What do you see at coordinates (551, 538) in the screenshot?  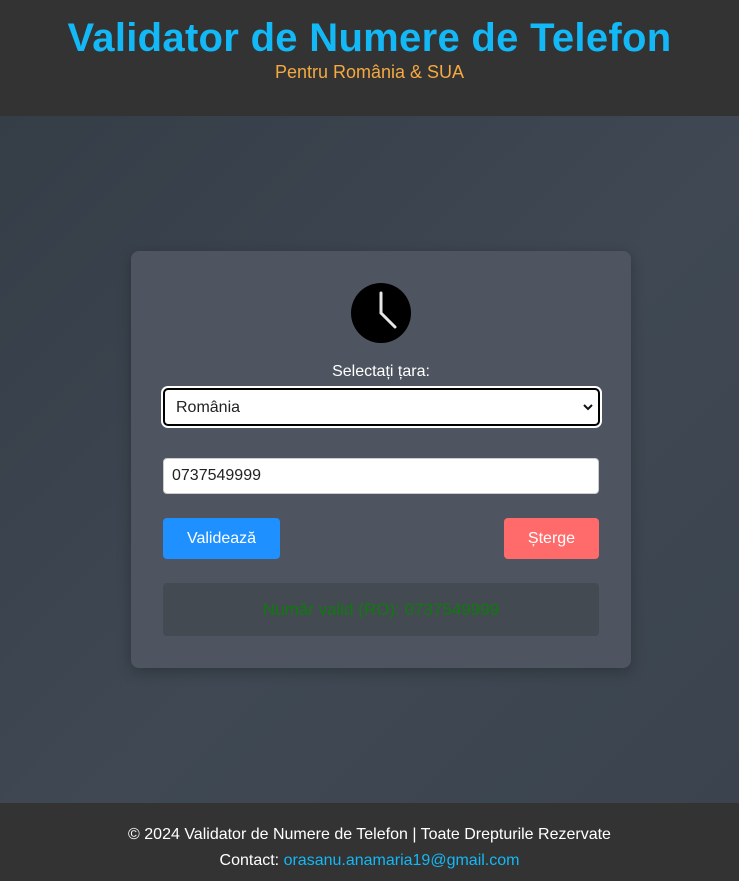 I see `clear-button: Șterge` at bounding box center [551, 538].